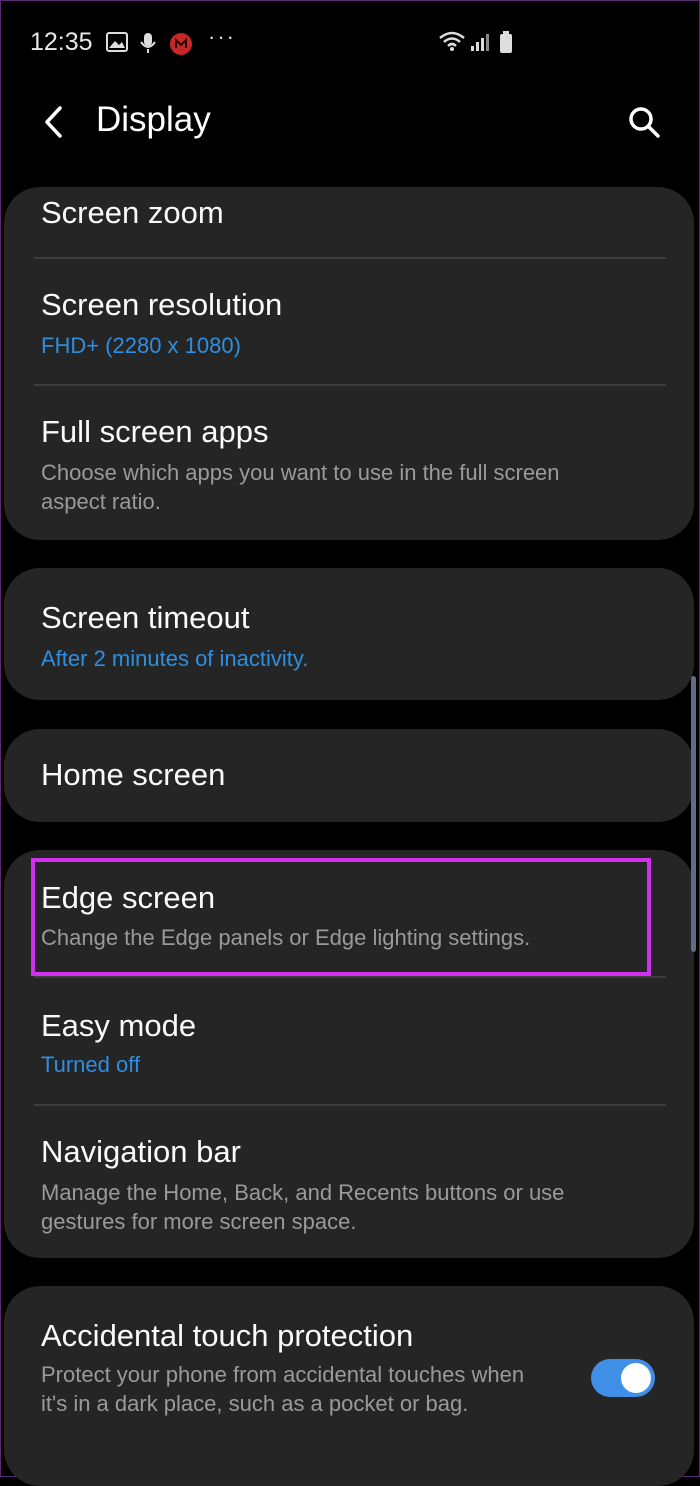  I want to click on signal-icon, so click(481, 44).